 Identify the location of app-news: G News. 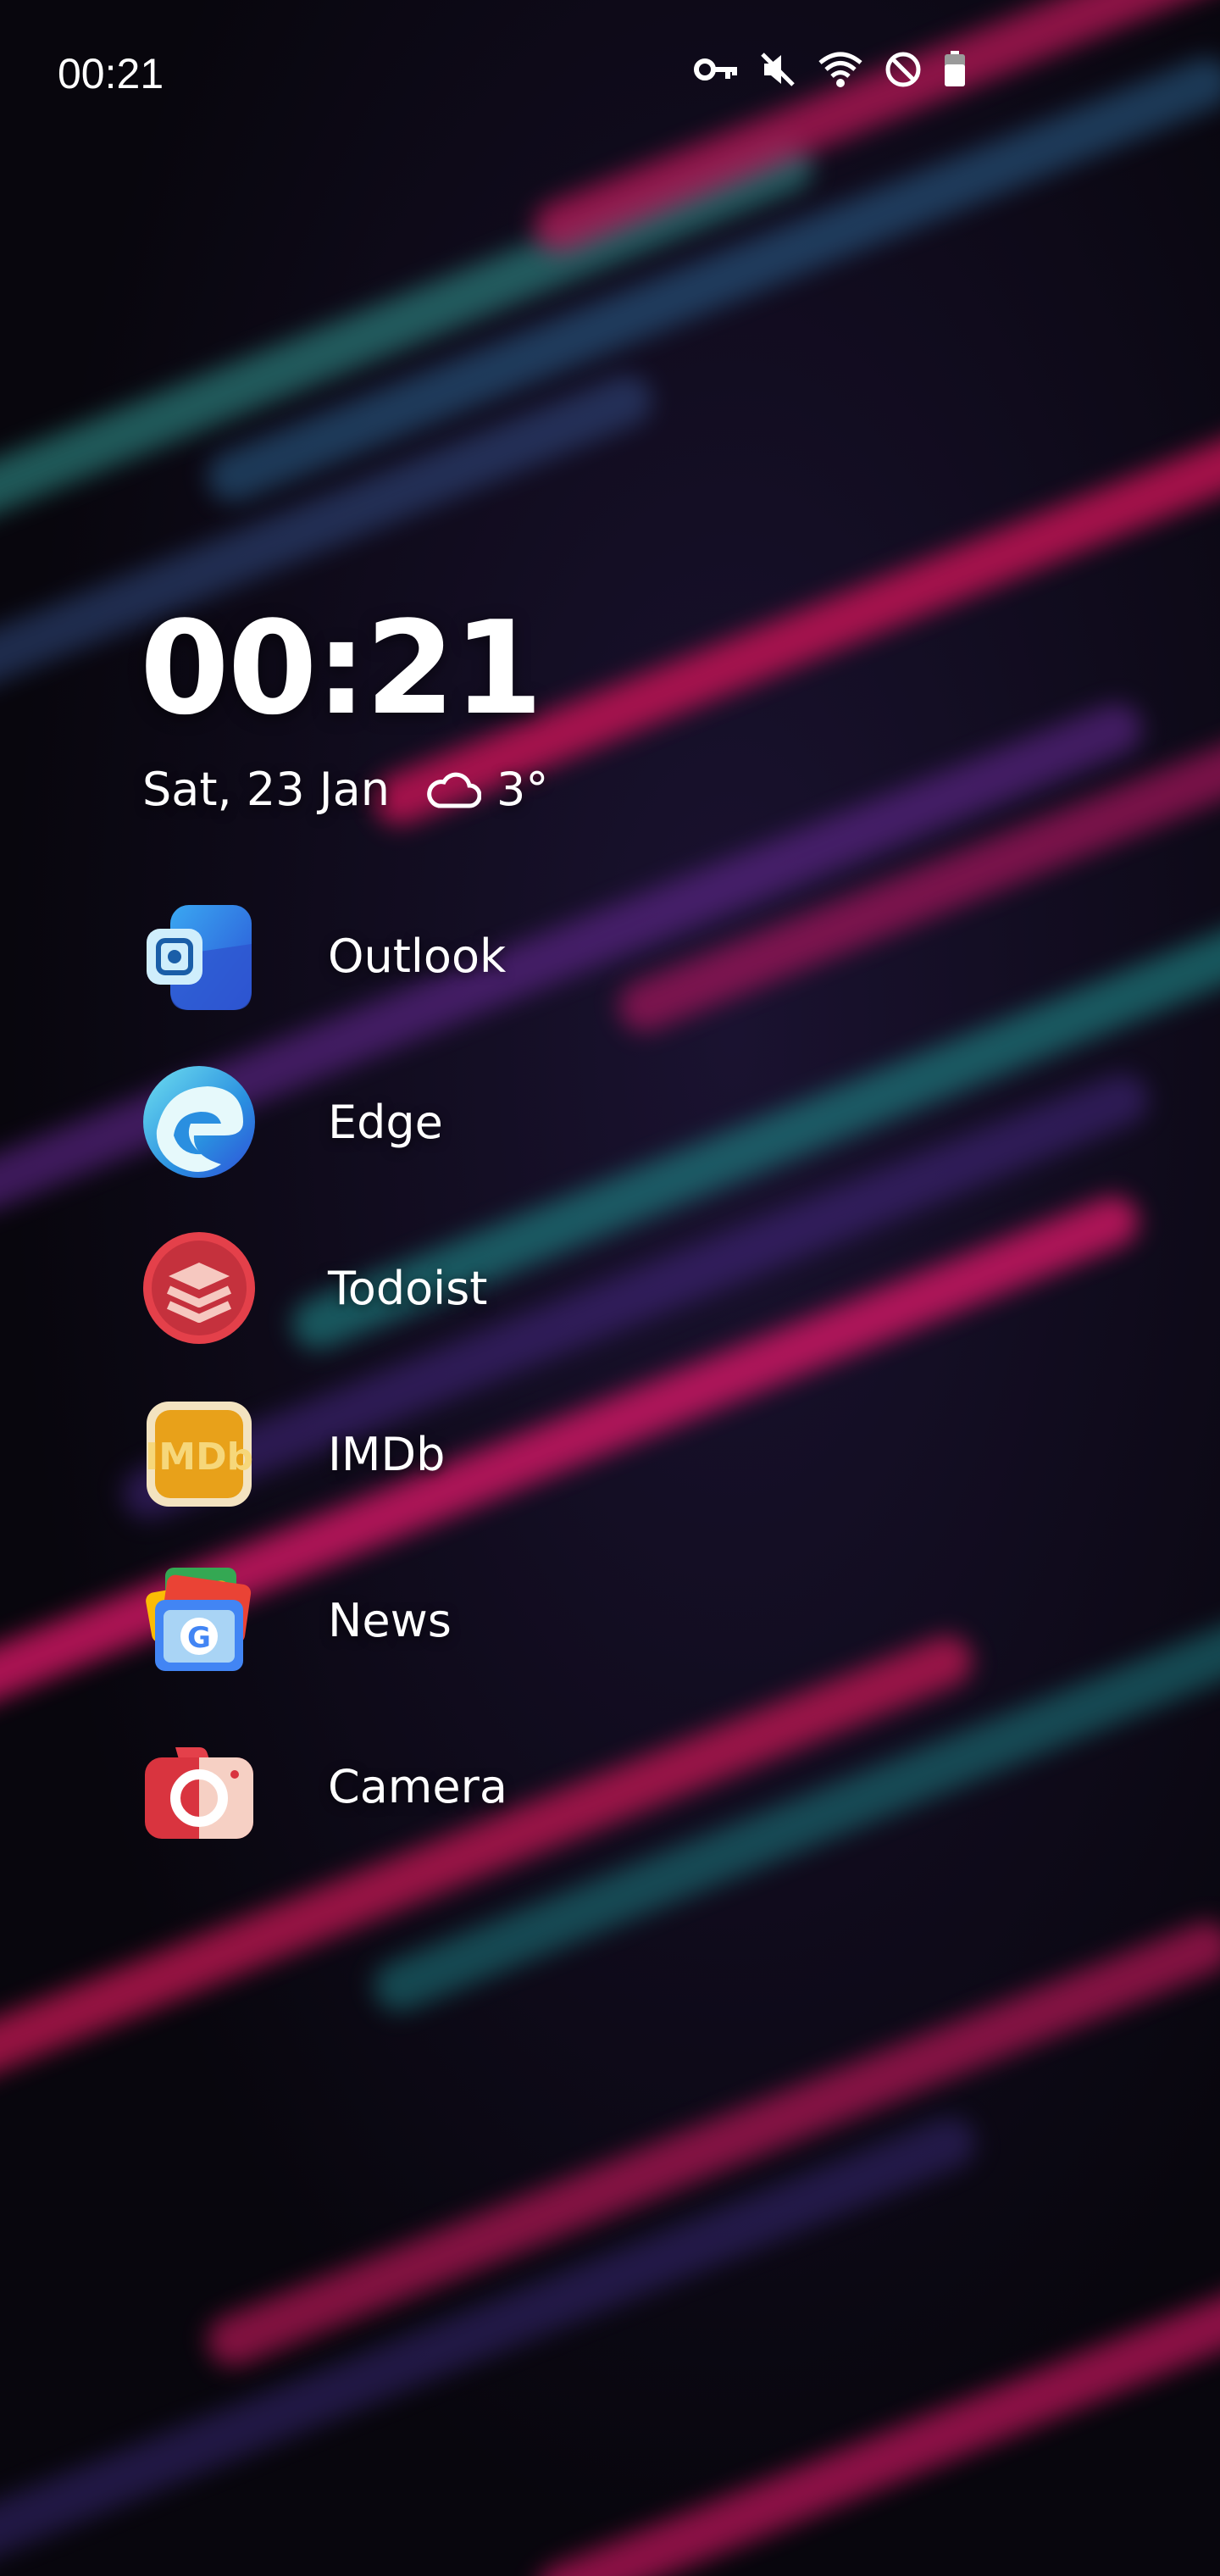
(521, 1620).